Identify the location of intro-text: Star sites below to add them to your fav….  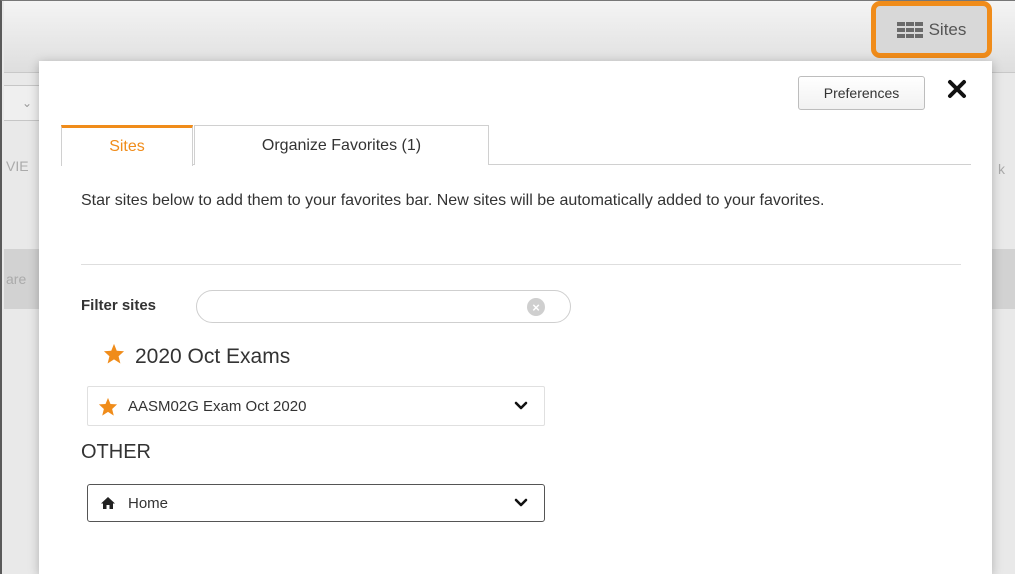
(453, 200).